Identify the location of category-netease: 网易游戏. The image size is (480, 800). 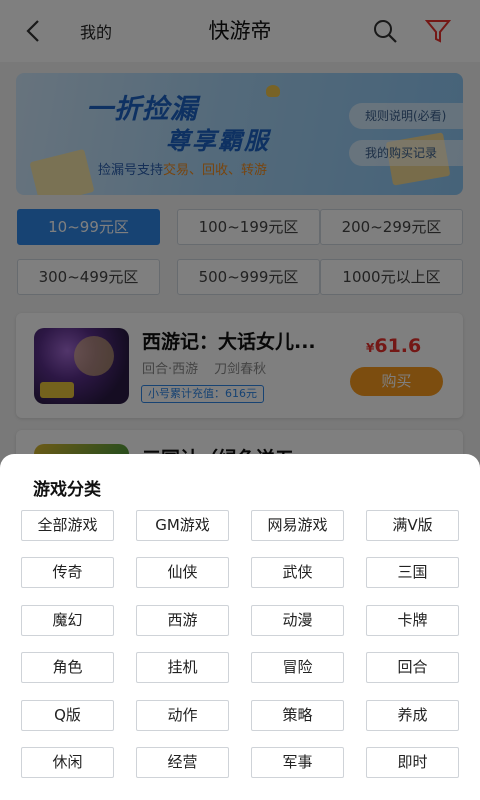
(297, 525).